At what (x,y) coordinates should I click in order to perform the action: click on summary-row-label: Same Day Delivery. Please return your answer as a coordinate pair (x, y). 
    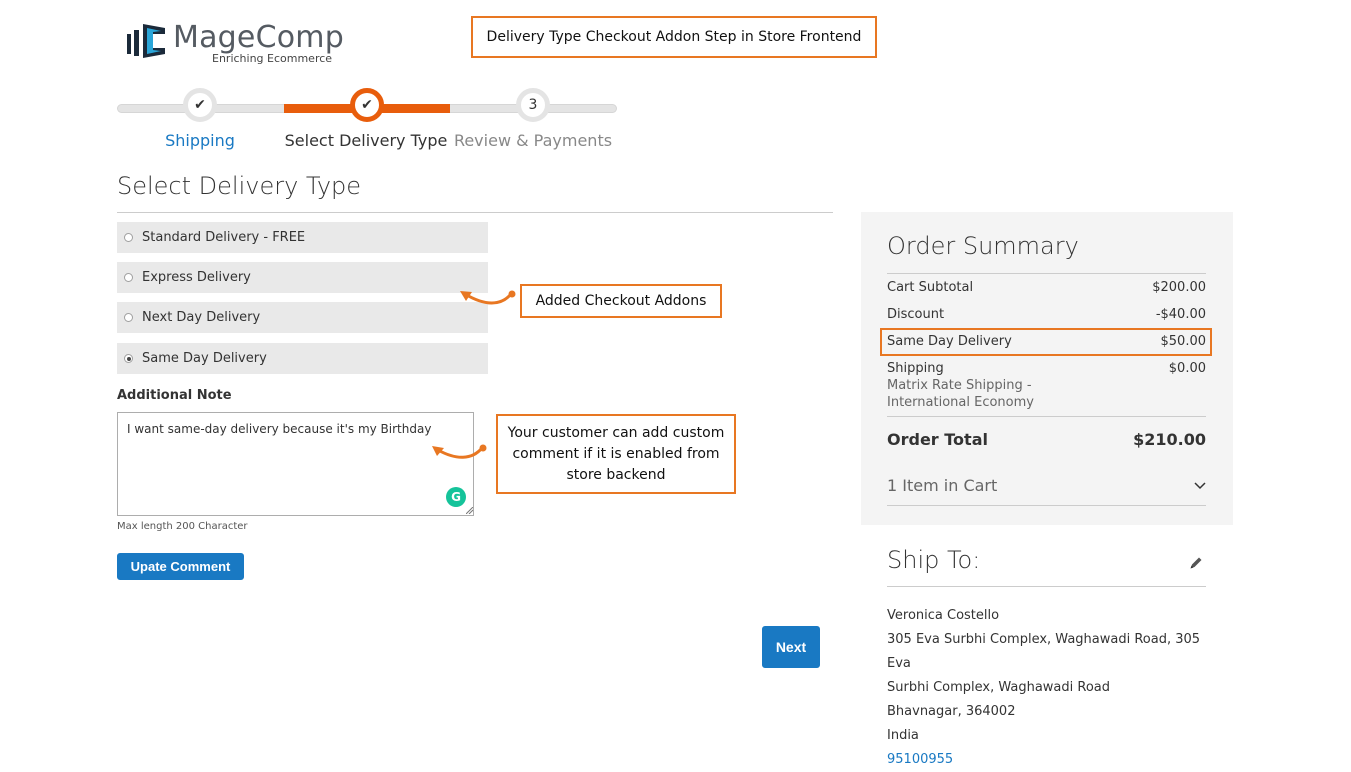
    Looking at the image, I should click on (949, 341).